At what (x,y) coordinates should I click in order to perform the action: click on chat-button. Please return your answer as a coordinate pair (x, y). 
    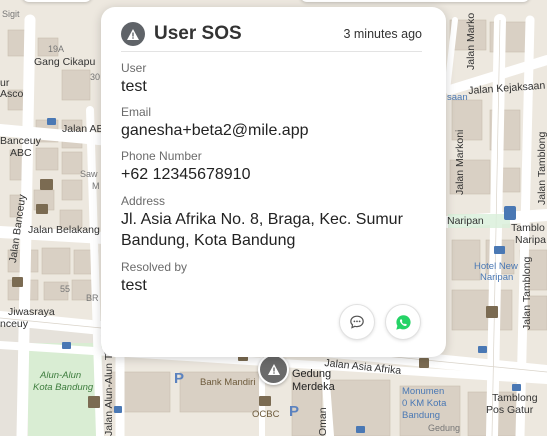
    Looking at the image, I should click on (357, 322).